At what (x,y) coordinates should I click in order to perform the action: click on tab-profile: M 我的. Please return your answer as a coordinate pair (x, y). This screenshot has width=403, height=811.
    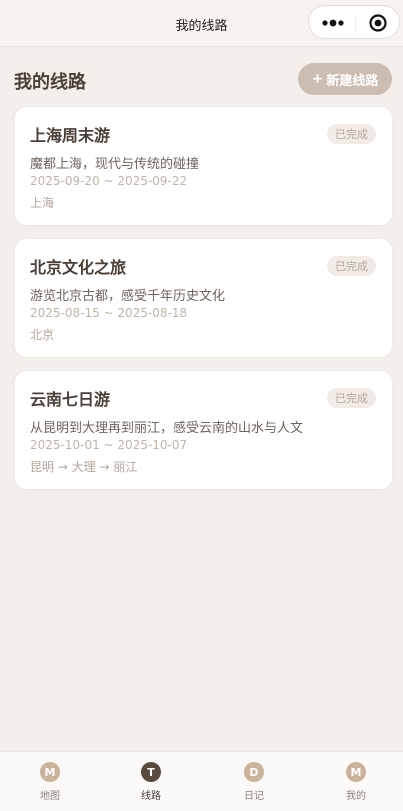
    Looking at the image, I should click on (354, 781).